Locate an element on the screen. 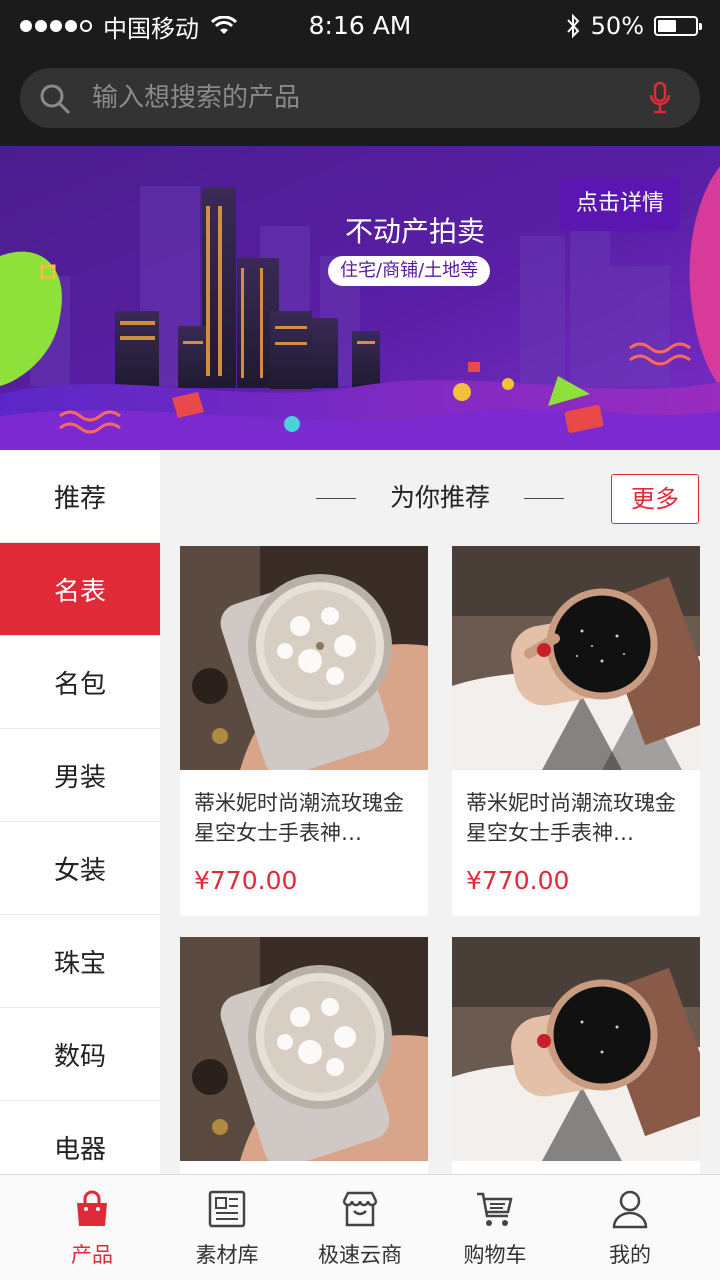 The height and width of the screenshot is (1280, 720). battery-tip is located at coordinates (700, 26).